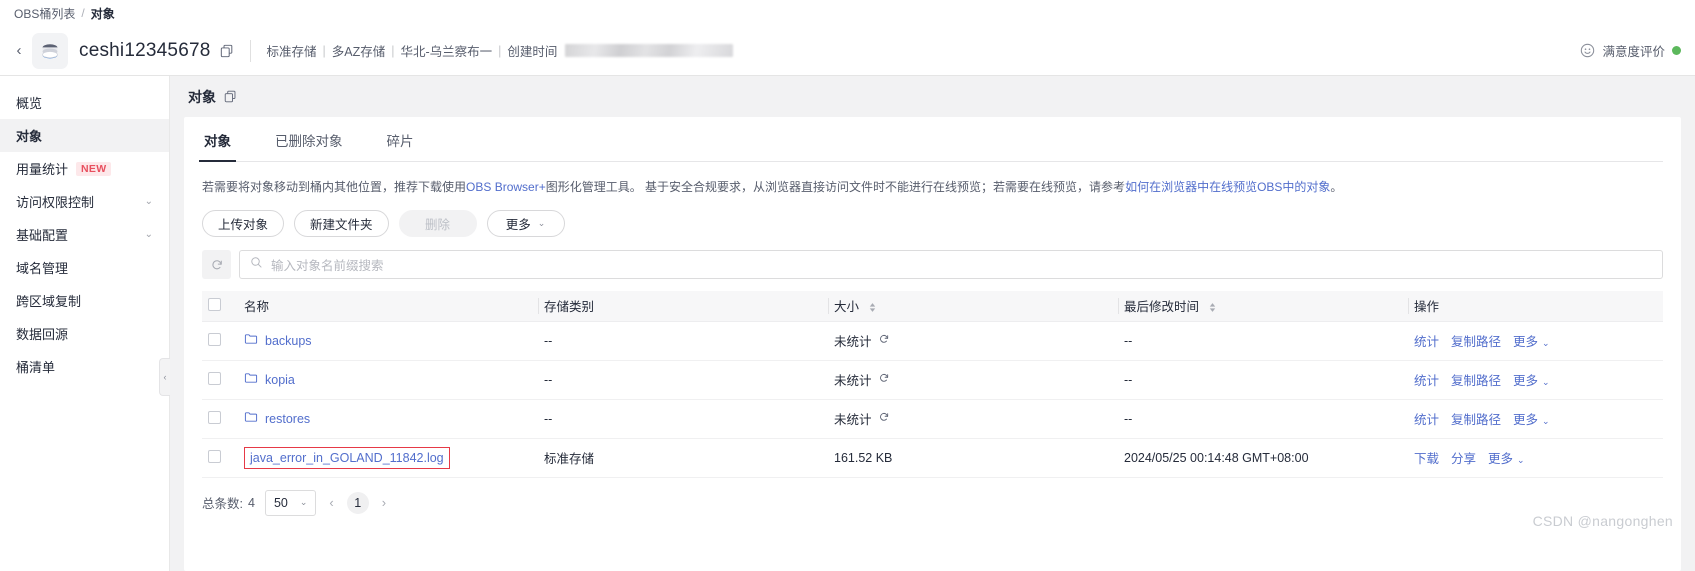 This screenshot has width=1695, height=571. Describe the element at coordinates (222, 504) in the screenshot. I see `total-label: 总条数:` at that location.